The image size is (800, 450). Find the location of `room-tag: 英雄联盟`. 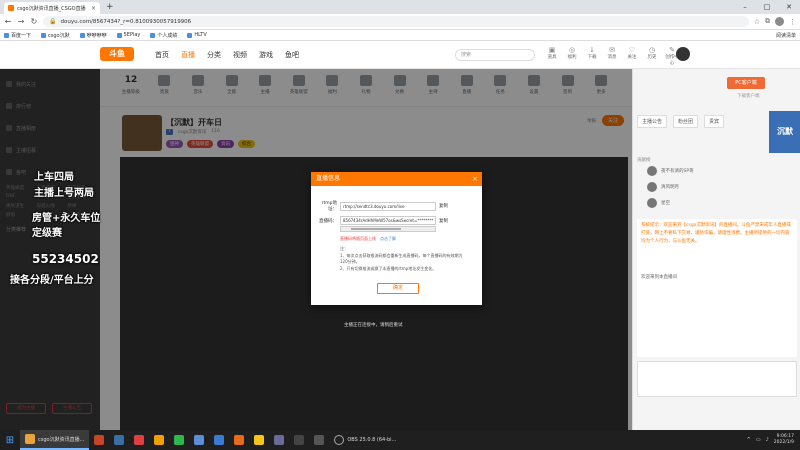

room-tag: 英雄联盟 is located at coordinates (200, 144).